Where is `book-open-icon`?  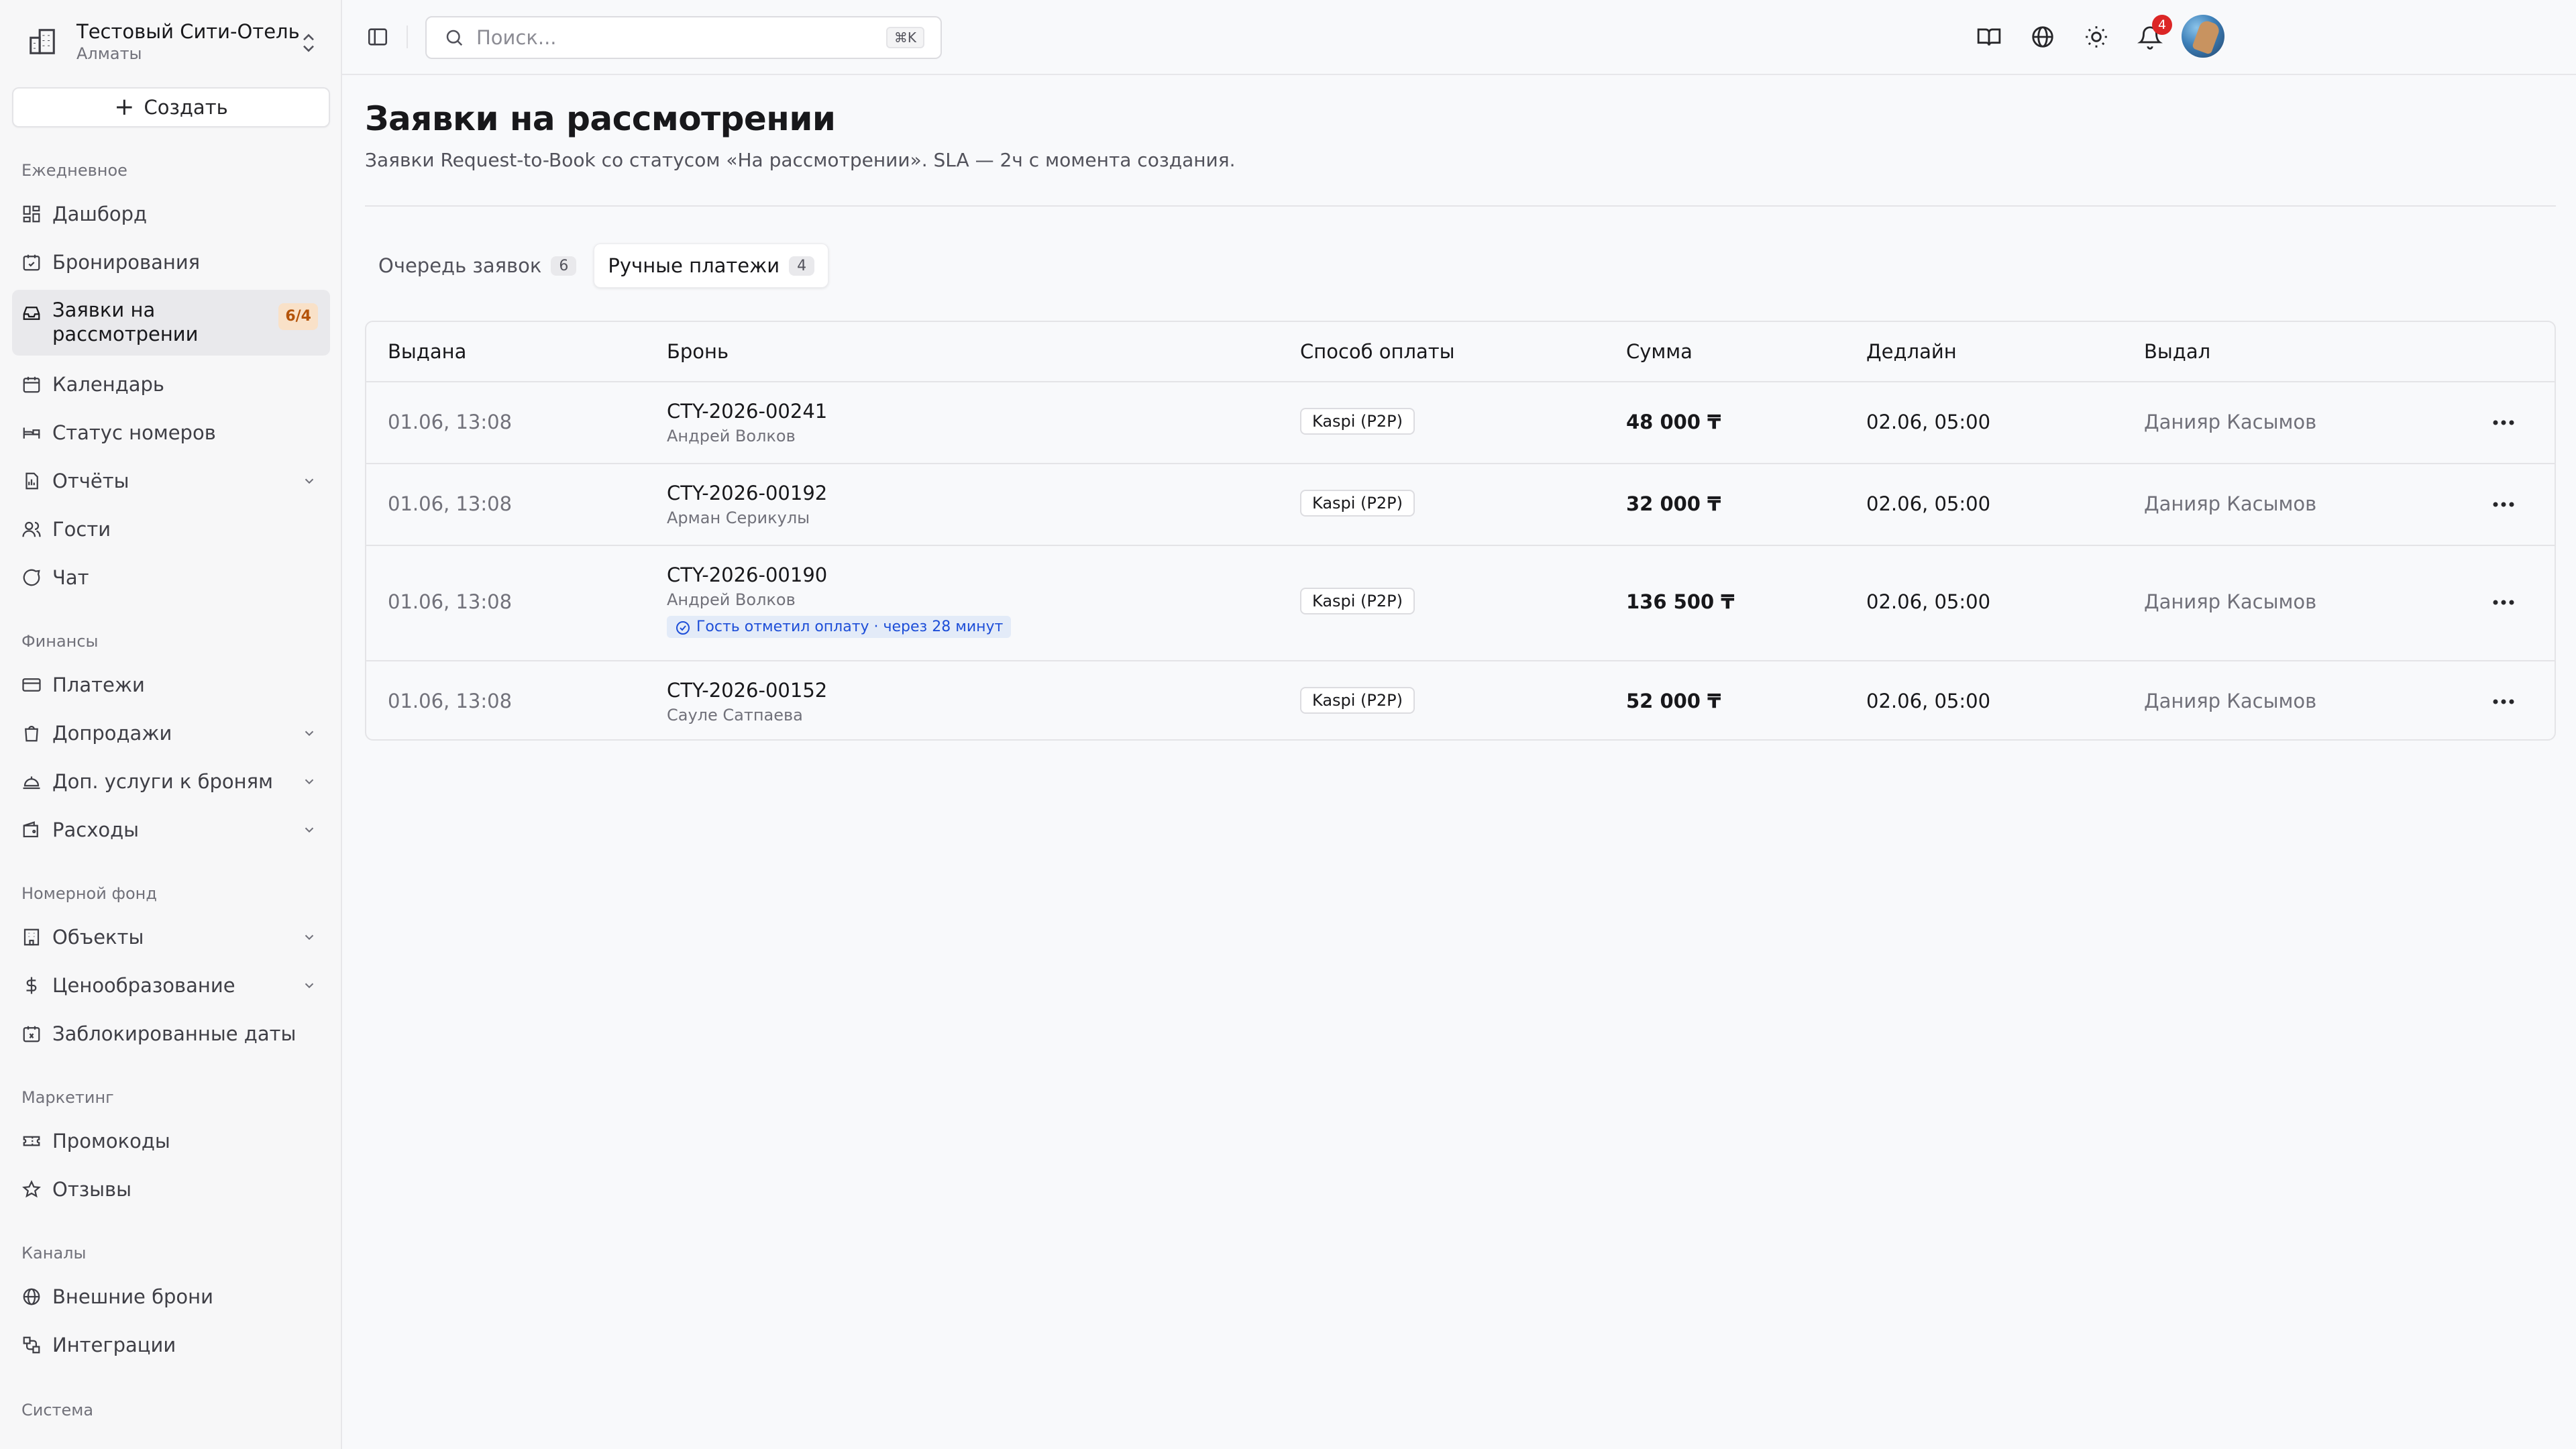
book-open-icon is located at coordinates (1989, 37).